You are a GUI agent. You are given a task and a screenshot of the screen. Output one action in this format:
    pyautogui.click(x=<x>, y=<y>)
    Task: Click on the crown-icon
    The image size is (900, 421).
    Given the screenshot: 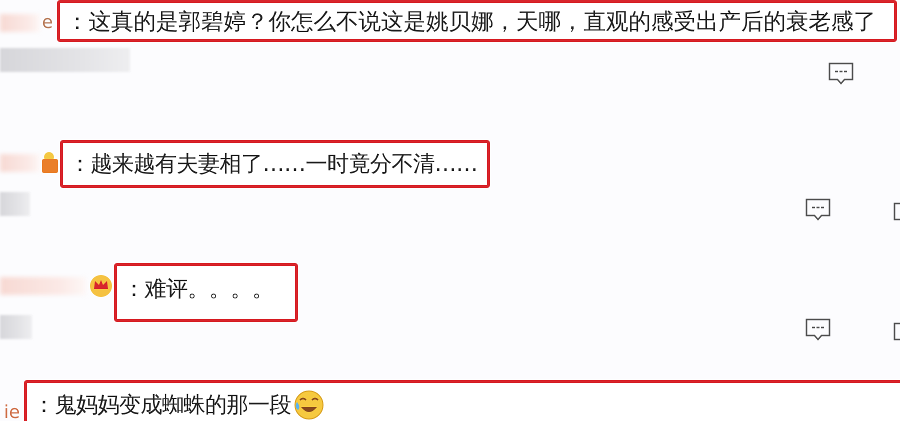 What is the action you would take?
    pyautogui.click(x=101, y=285)
    